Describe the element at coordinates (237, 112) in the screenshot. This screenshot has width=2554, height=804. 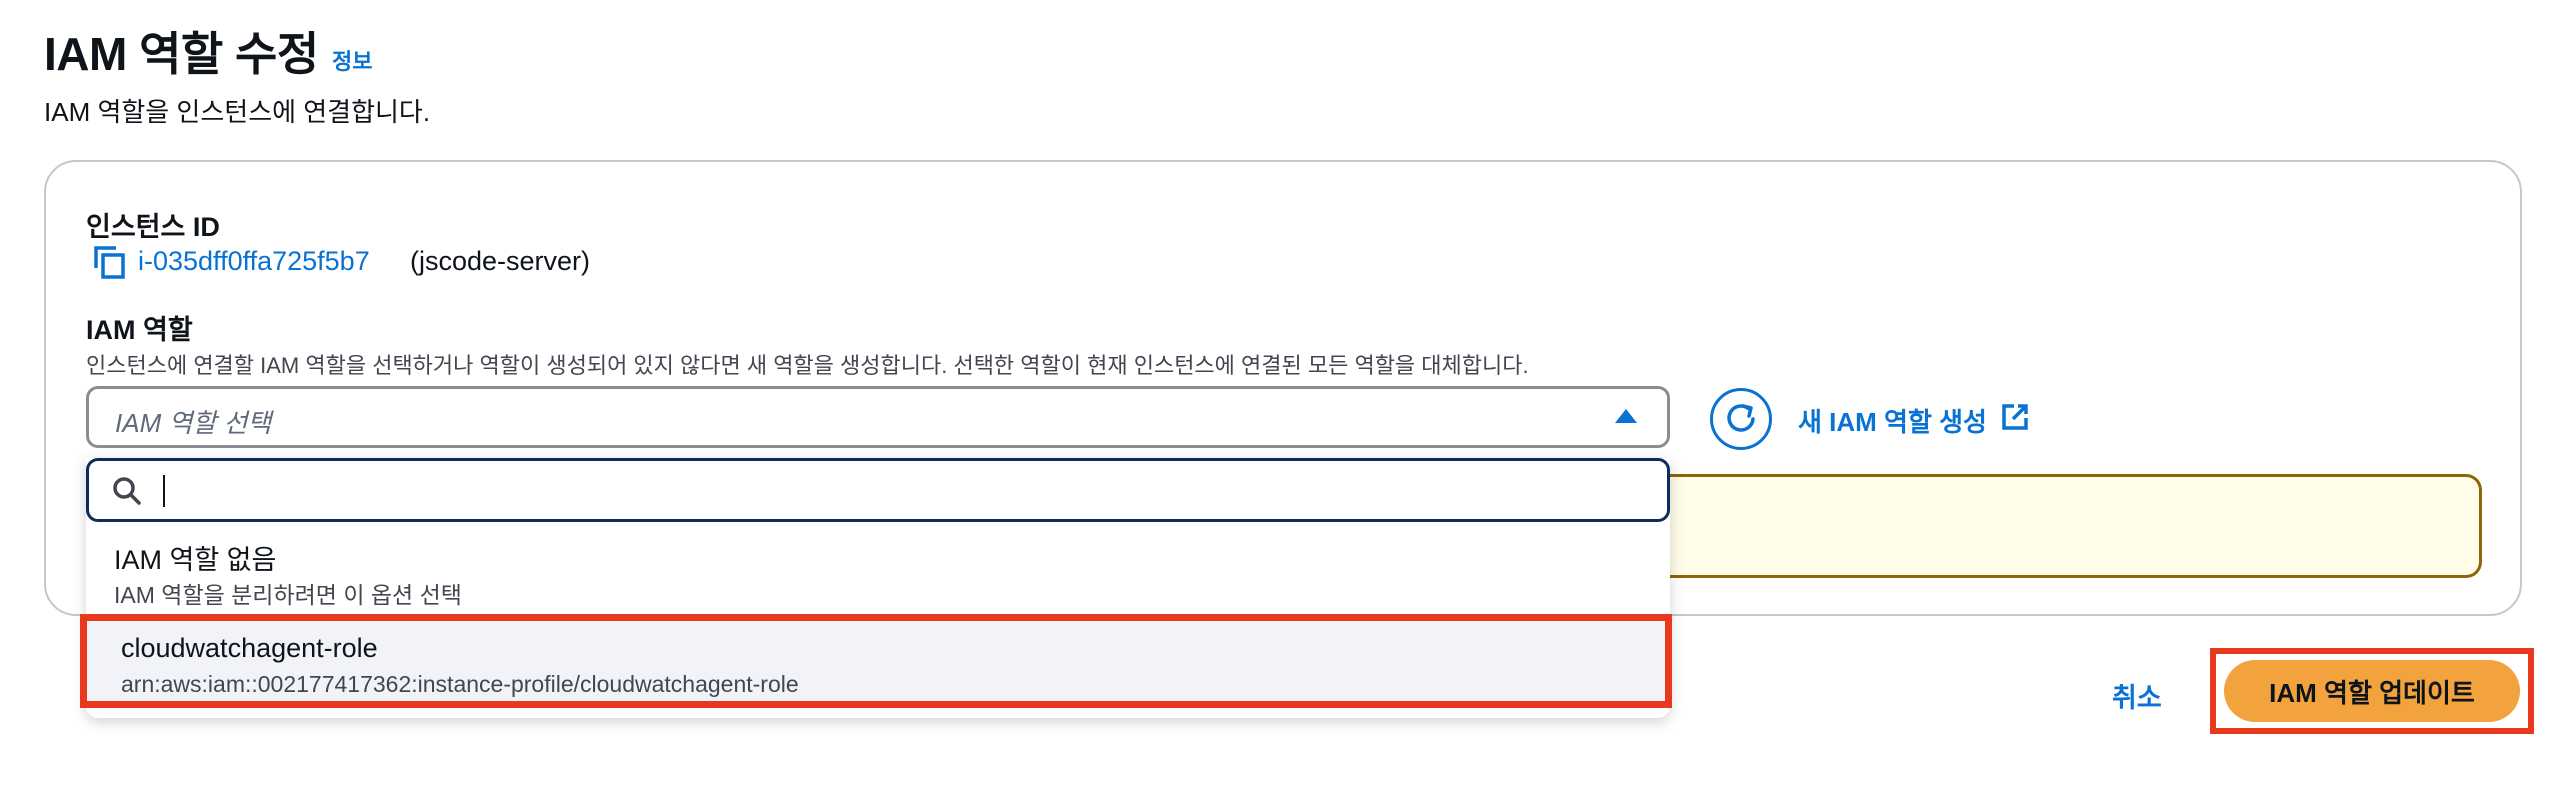
I see `page-description: IAM 역할을 인스턴스에 연결합니다.` at that location.